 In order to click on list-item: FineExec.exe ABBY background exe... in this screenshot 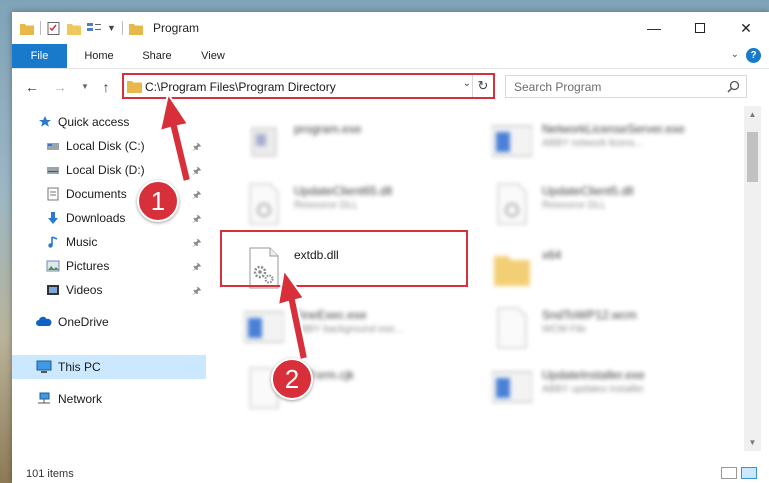, I will do `click(364, 330)`.